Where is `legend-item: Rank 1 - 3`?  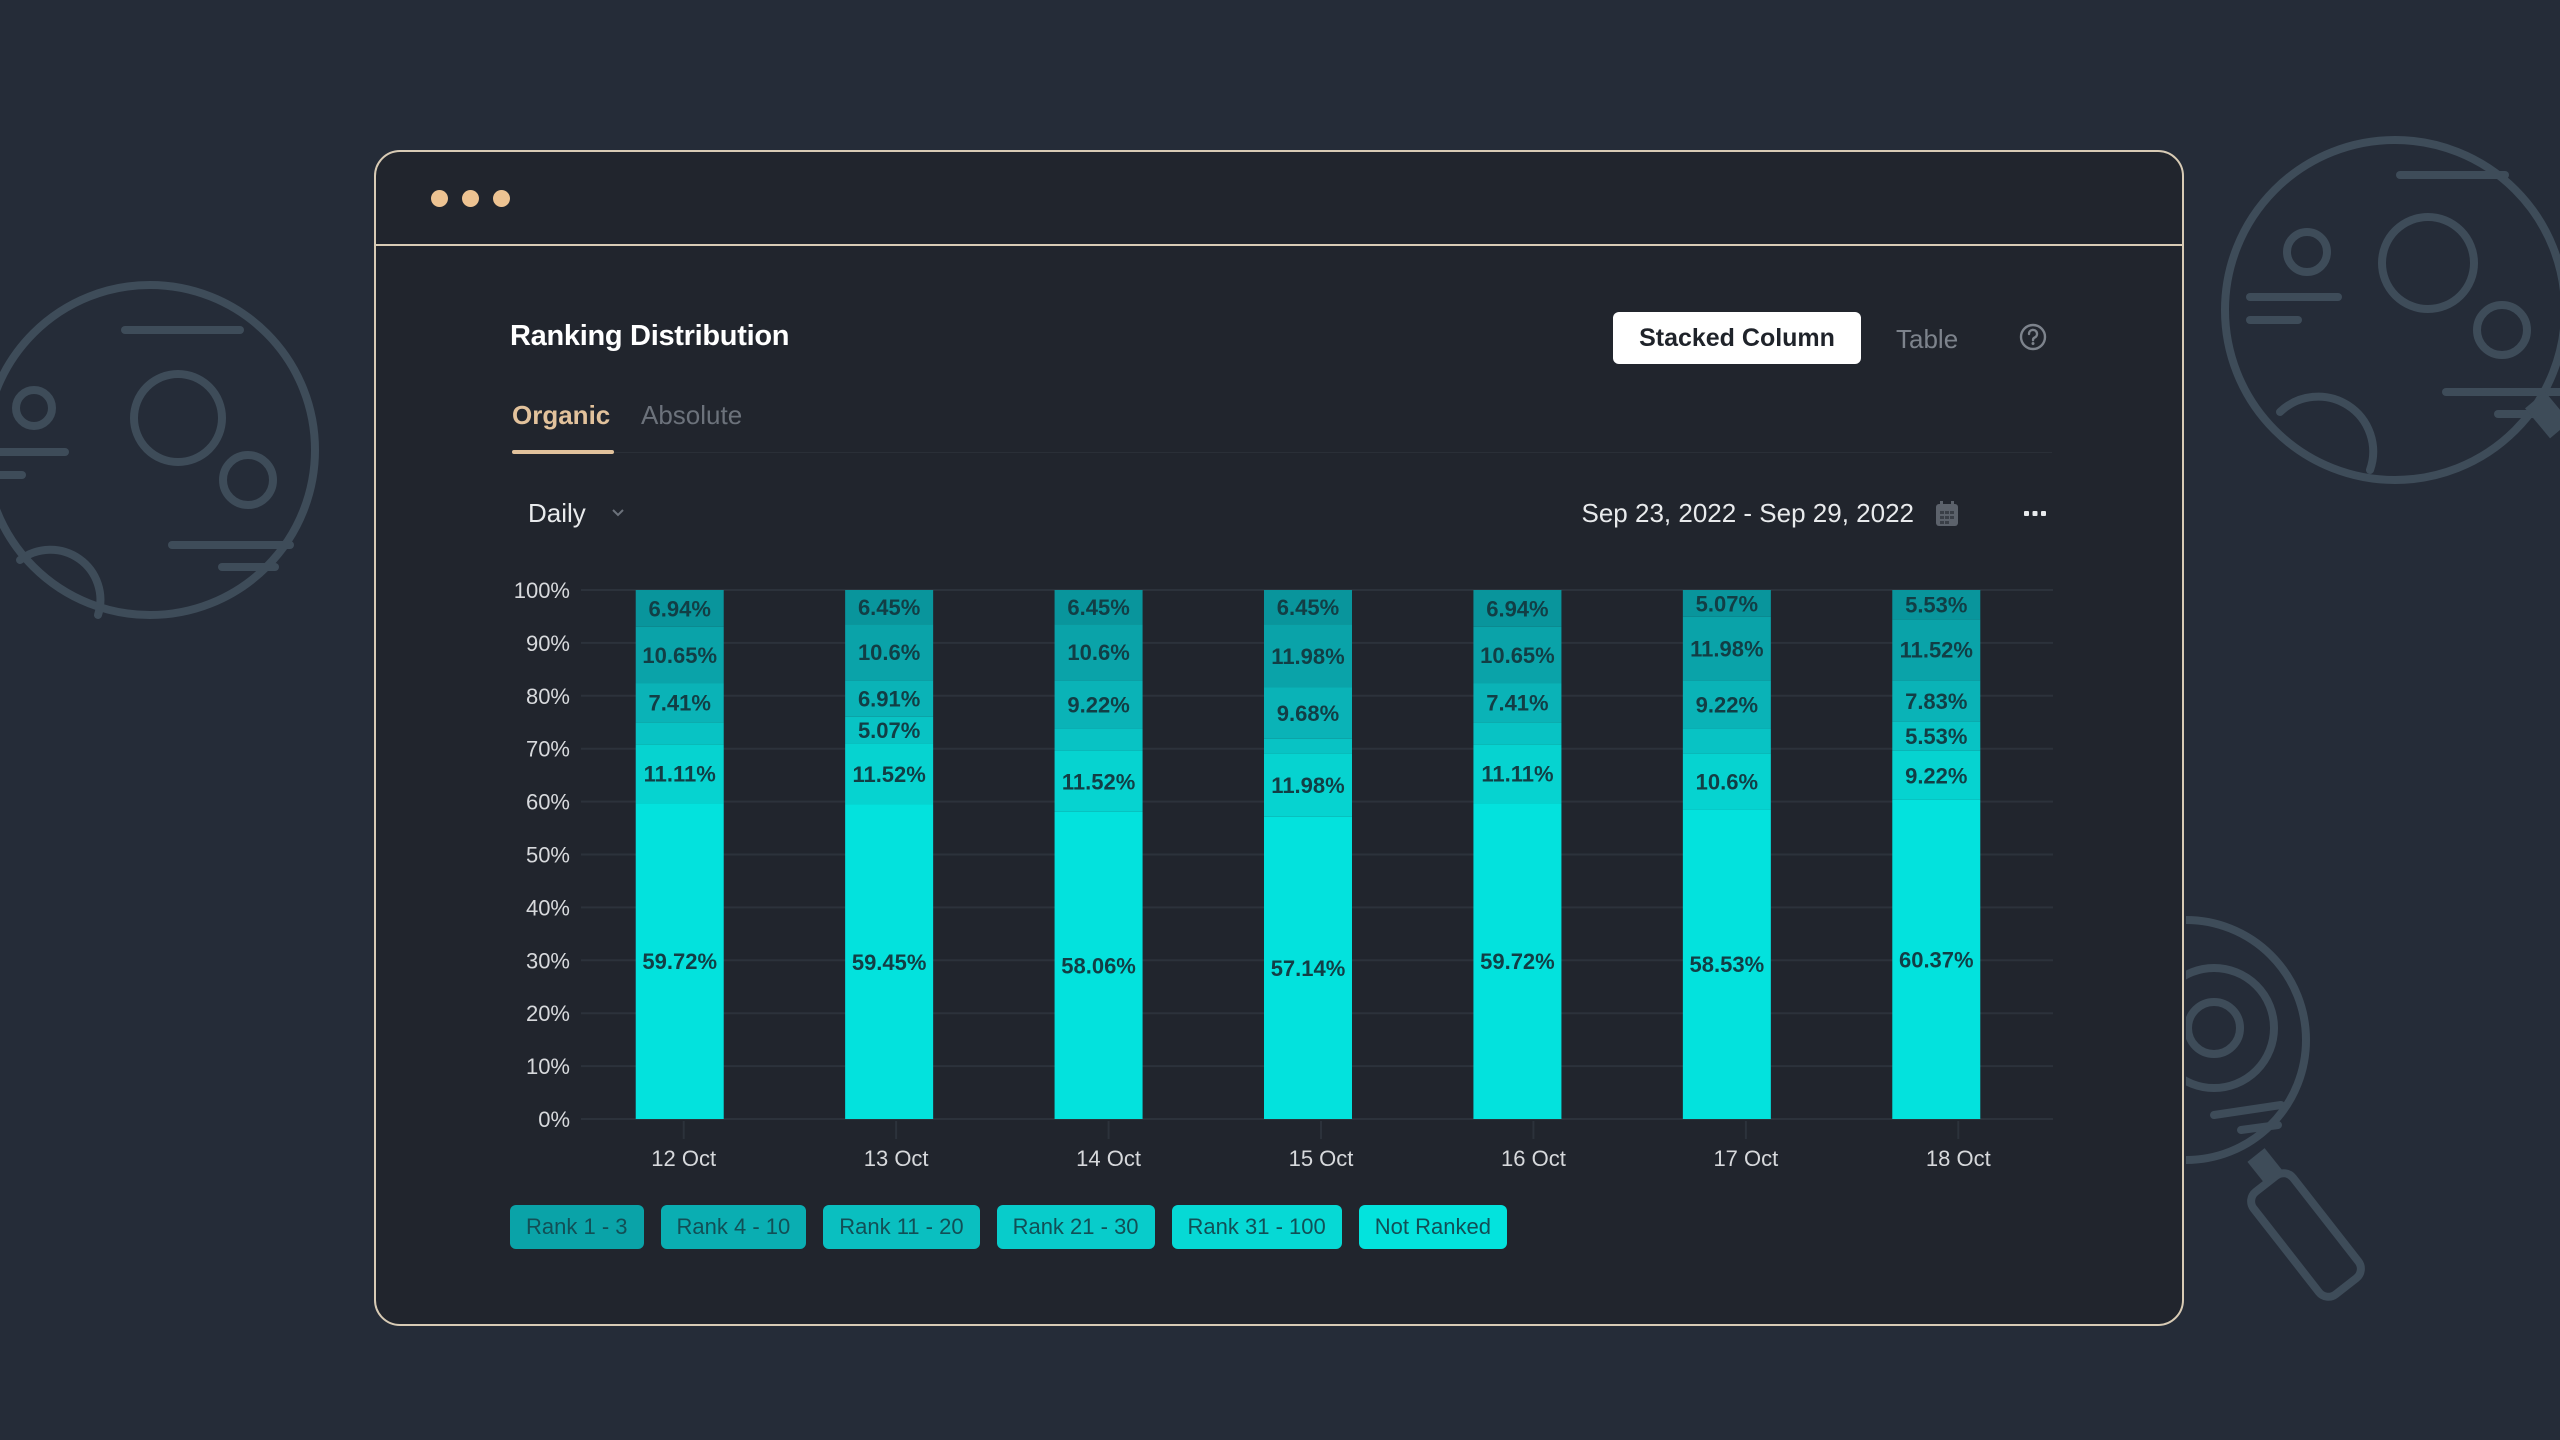
legend-item: Rank 1 - 3 is located at coordinates (577, 1227).